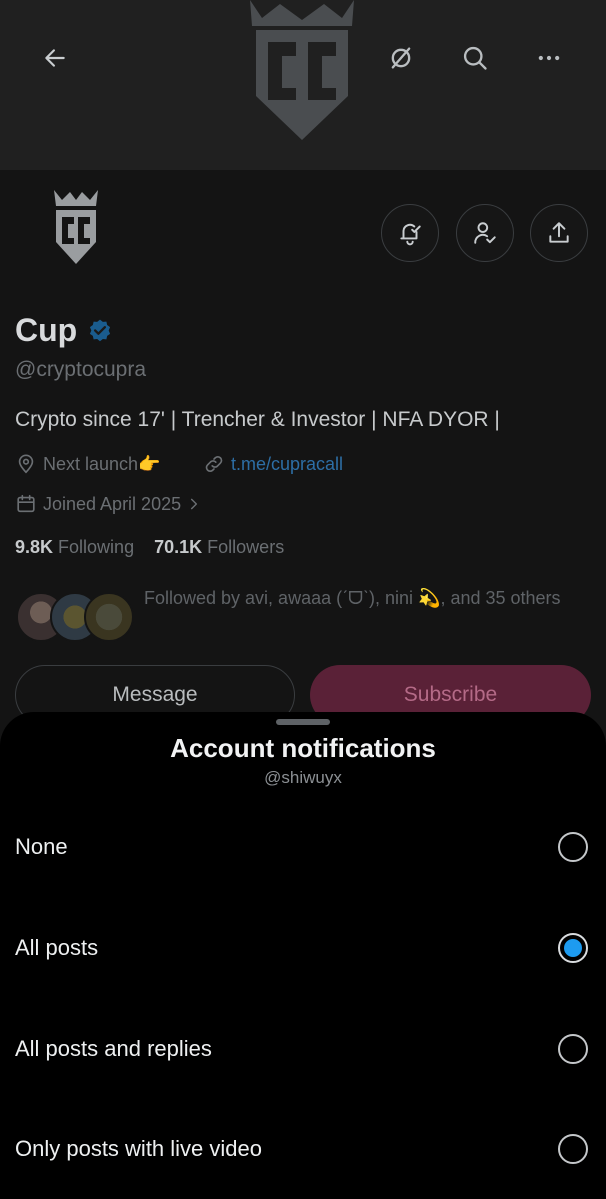 This screenshot has height=1199, width=606. I want to click on banner-logo, so click(302, 70).